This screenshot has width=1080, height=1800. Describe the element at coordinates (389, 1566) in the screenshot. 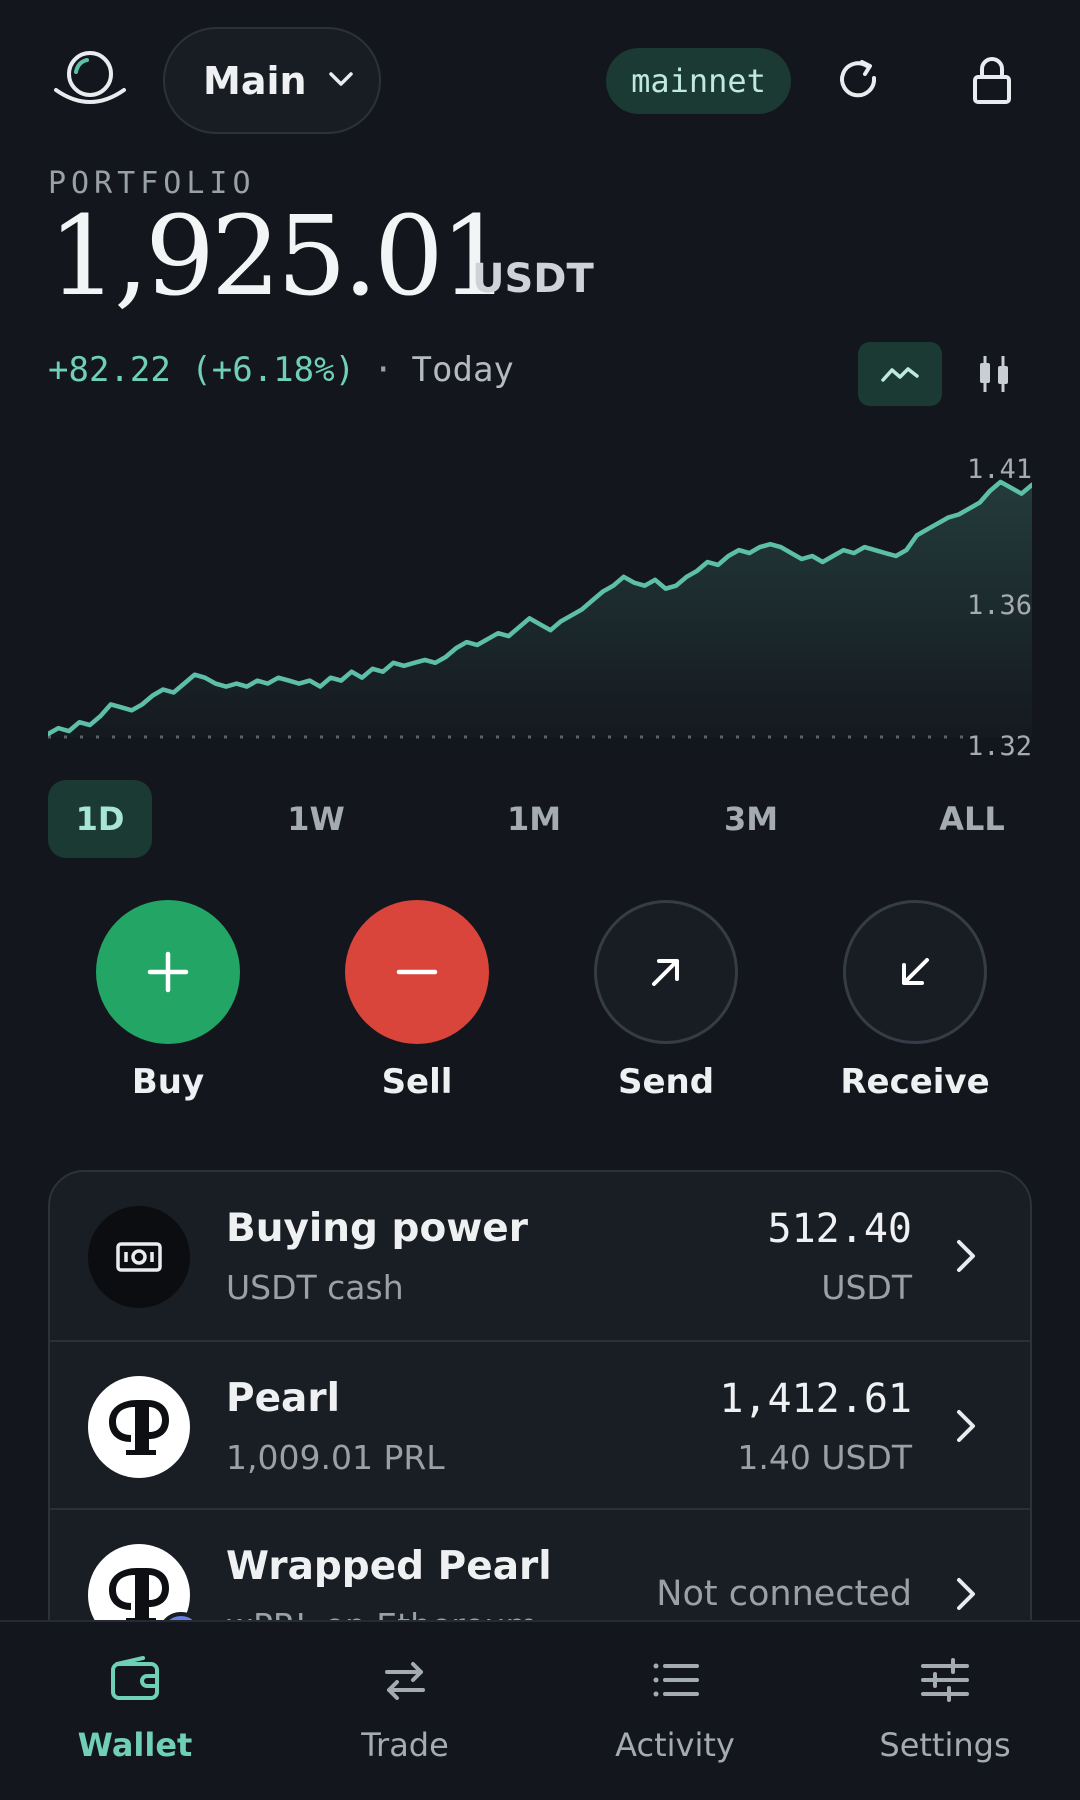

I see `asset-name: Wrapped Pearl` at that location.